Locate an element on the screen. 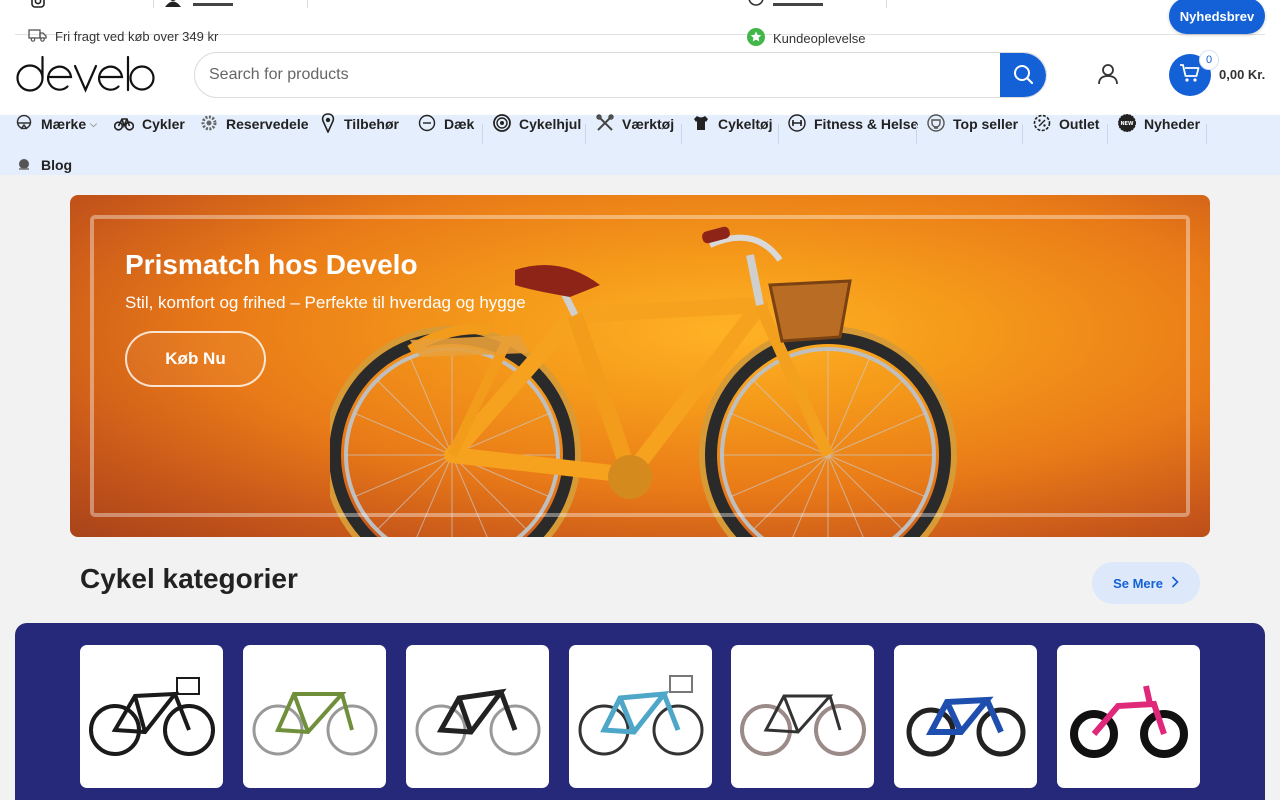 The width and height of the screenshot is (1280, 800). jersey-icon is located at coordinates (701, 124).